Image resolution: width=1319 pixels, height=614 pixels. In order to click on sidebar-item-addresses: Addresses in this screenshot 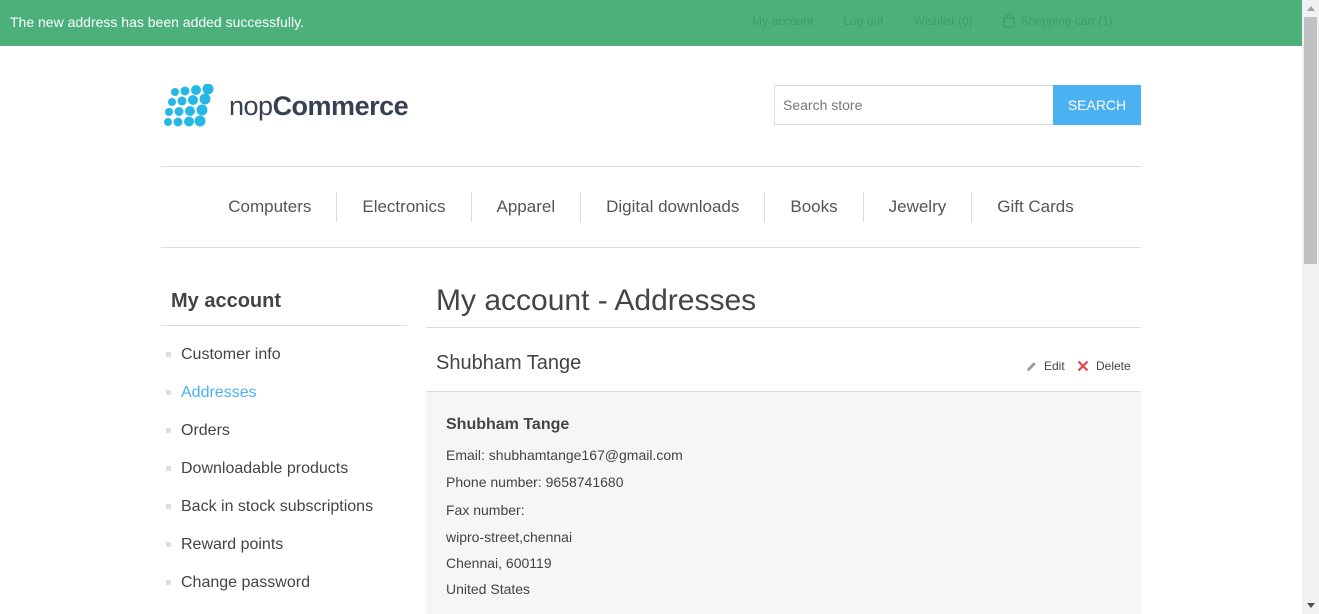, I will do `click(284, 393)`.